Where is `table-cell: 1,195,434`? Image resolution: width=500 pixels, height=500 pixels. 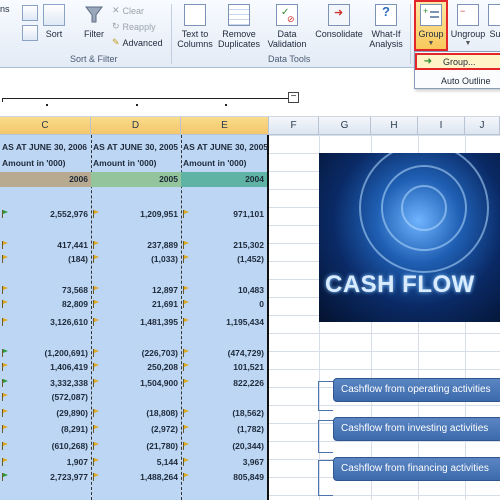
table-cell: 1,195,434 is located at coordinates (222, 322).